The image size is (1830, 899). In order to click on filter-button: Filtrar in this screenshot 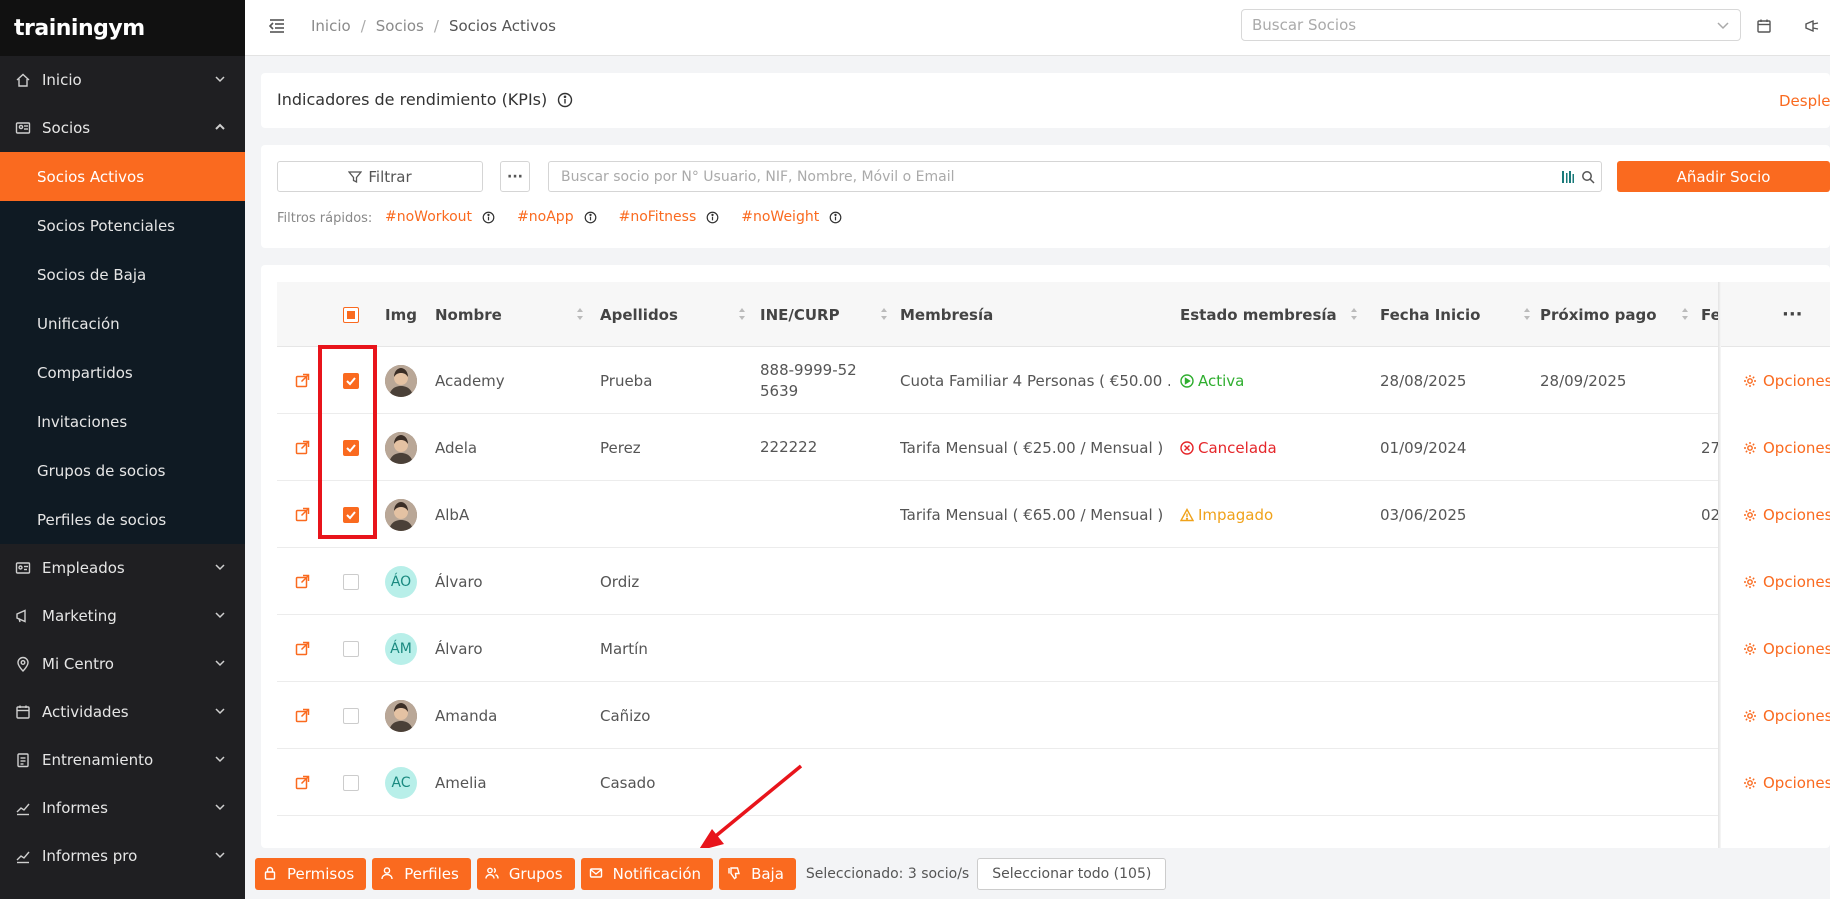, I will do `click(380, 176)`.